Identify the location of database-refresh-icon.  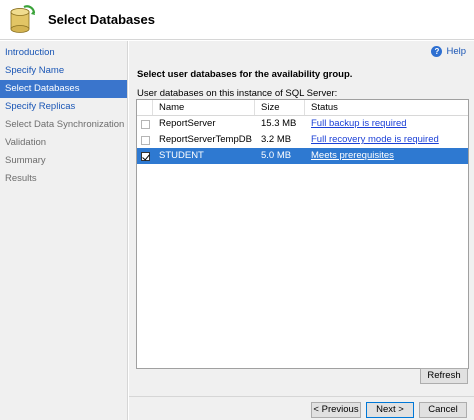
(23, 19).